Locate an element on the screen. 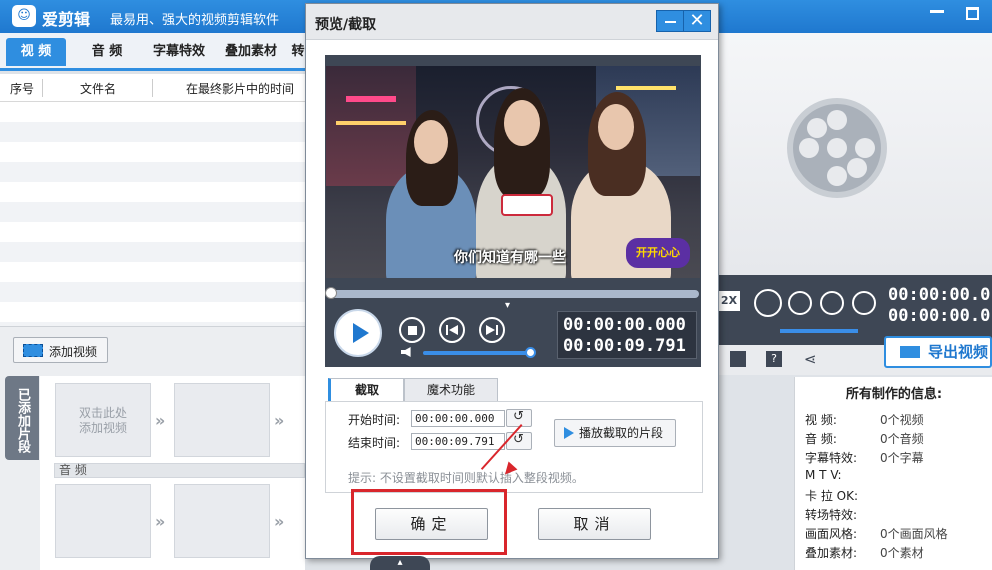 The width and height of the screenshot is (992, 570). show-badge: 开开心心 is located at coordinates (658, 253).